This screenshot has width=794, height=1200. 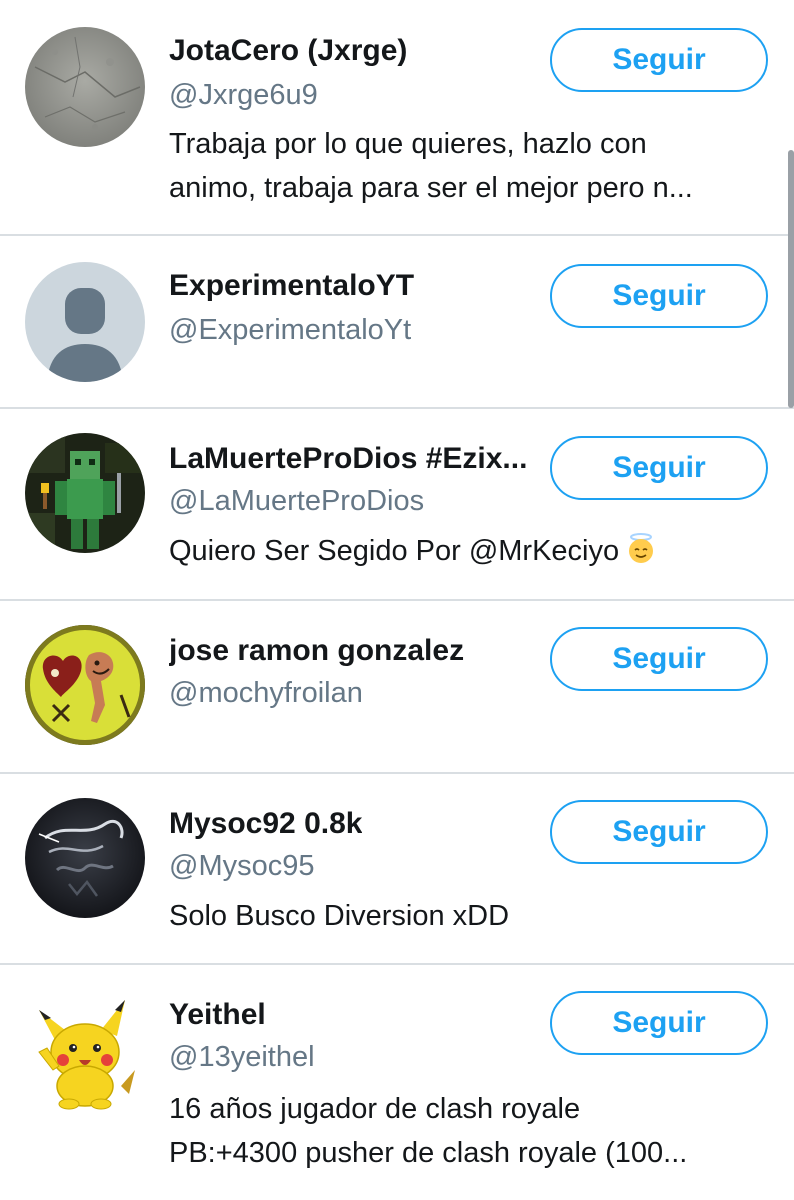 I want to click on user-row-jose-ramon-gonzalez: jose ramon gonzalez @mochyfroilan Seguir, so click(x=397, y=687).